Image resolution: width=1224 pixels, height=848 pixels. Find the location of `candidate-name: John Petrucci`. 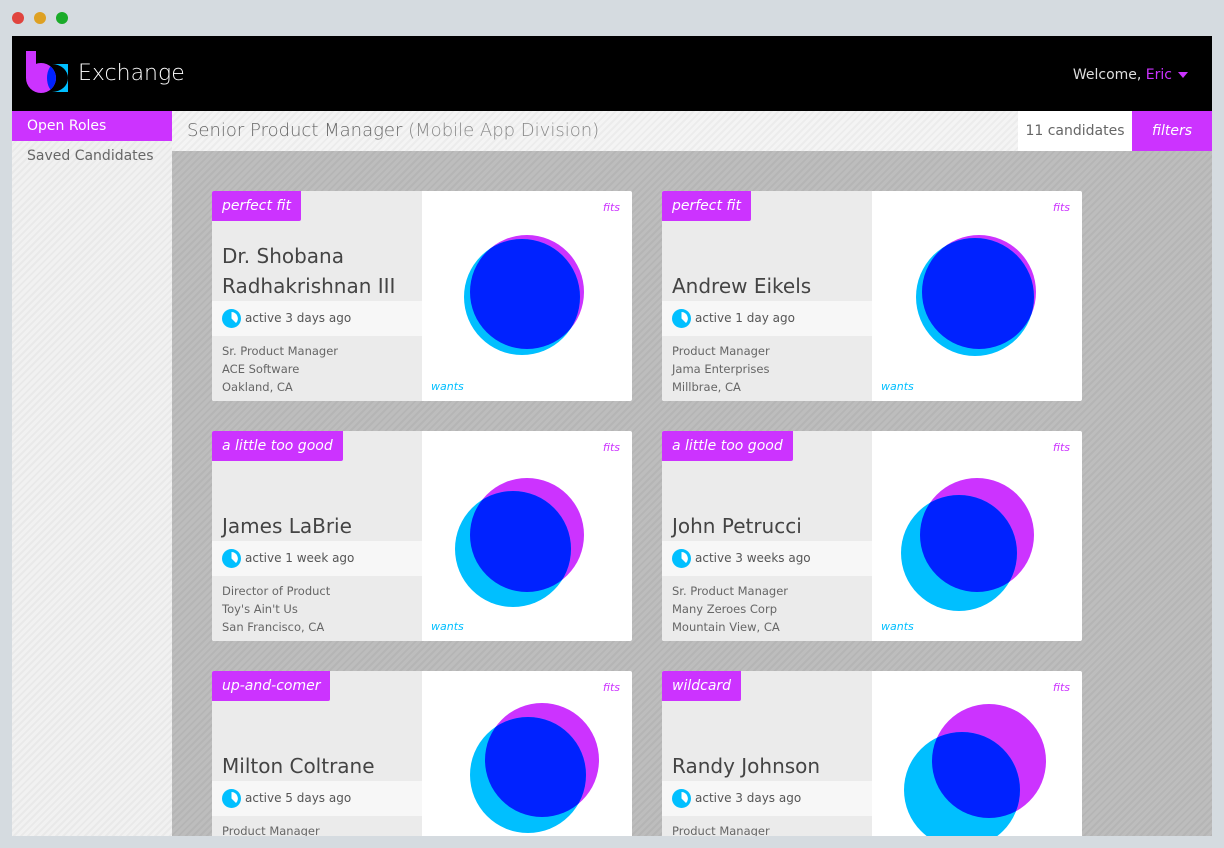

candidate-name: John Petrucci is located at coordinates (769, 526).